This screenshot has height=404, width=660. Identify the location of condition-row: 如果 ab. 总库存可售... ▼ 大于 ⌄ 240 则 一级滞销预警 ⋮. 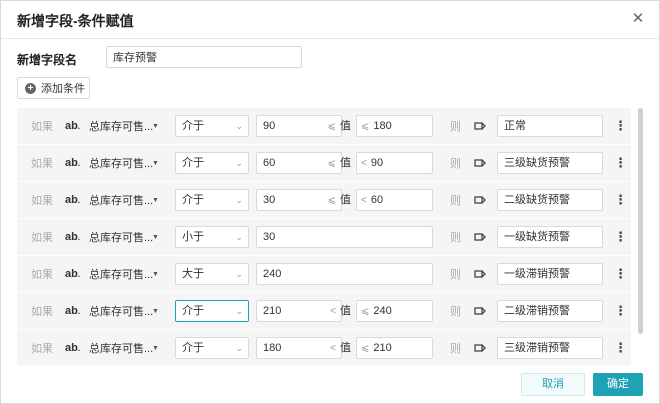
(324, 274).